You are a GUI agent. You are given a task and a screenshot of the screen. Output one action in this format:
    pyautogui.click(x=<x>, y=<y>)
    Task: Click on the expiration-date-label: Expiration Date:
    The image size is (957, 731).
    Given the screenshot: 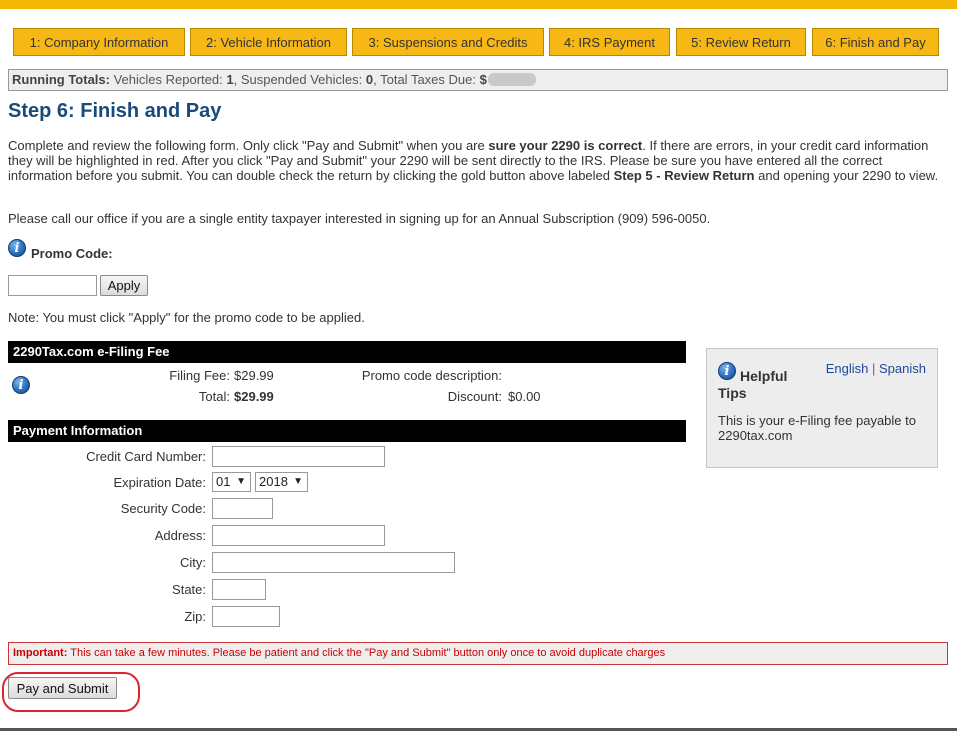 What is the action you would take?
    pyautogui.click(x=160, y=482)
    